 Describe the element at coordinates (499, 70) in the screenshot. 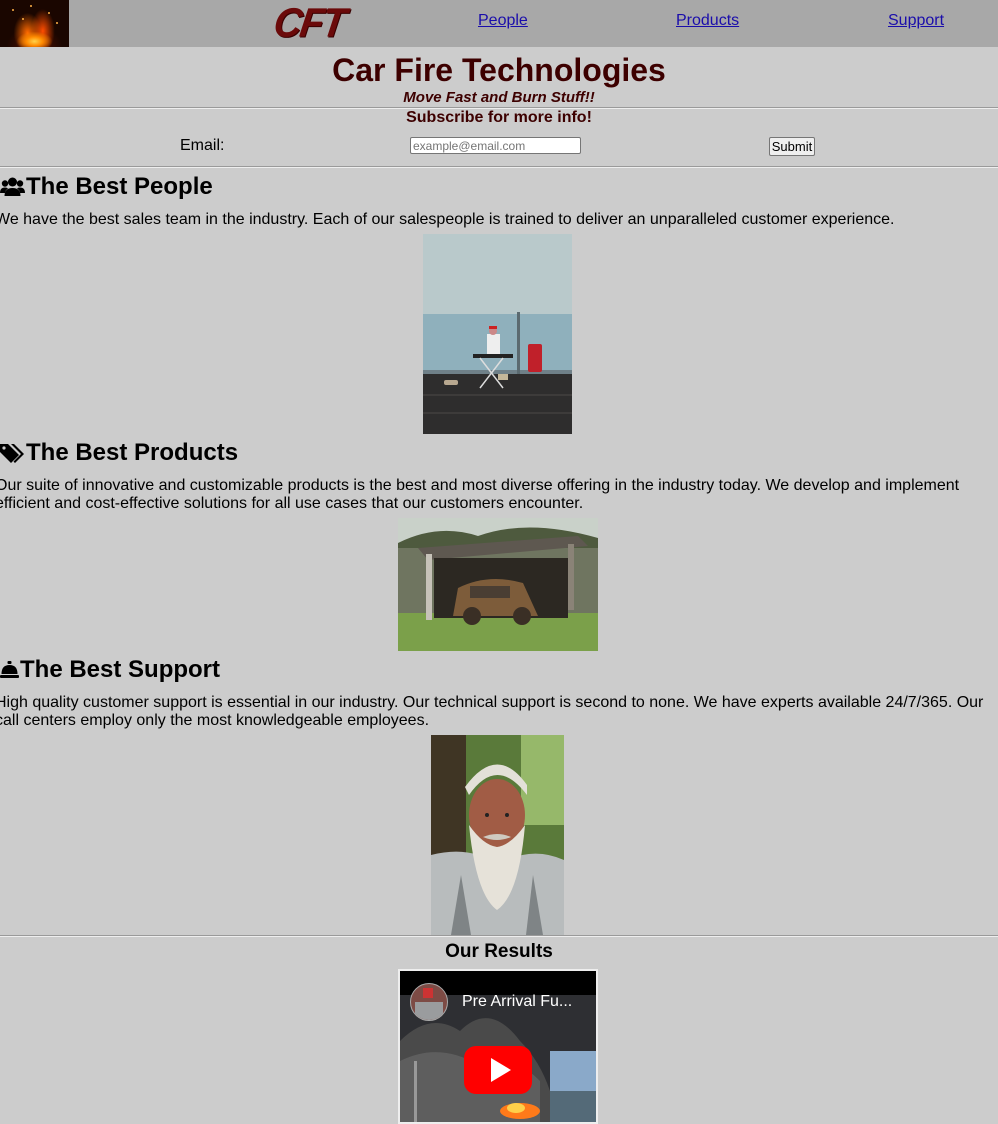

I see `page-title: Car Fire Technologies` at that location.